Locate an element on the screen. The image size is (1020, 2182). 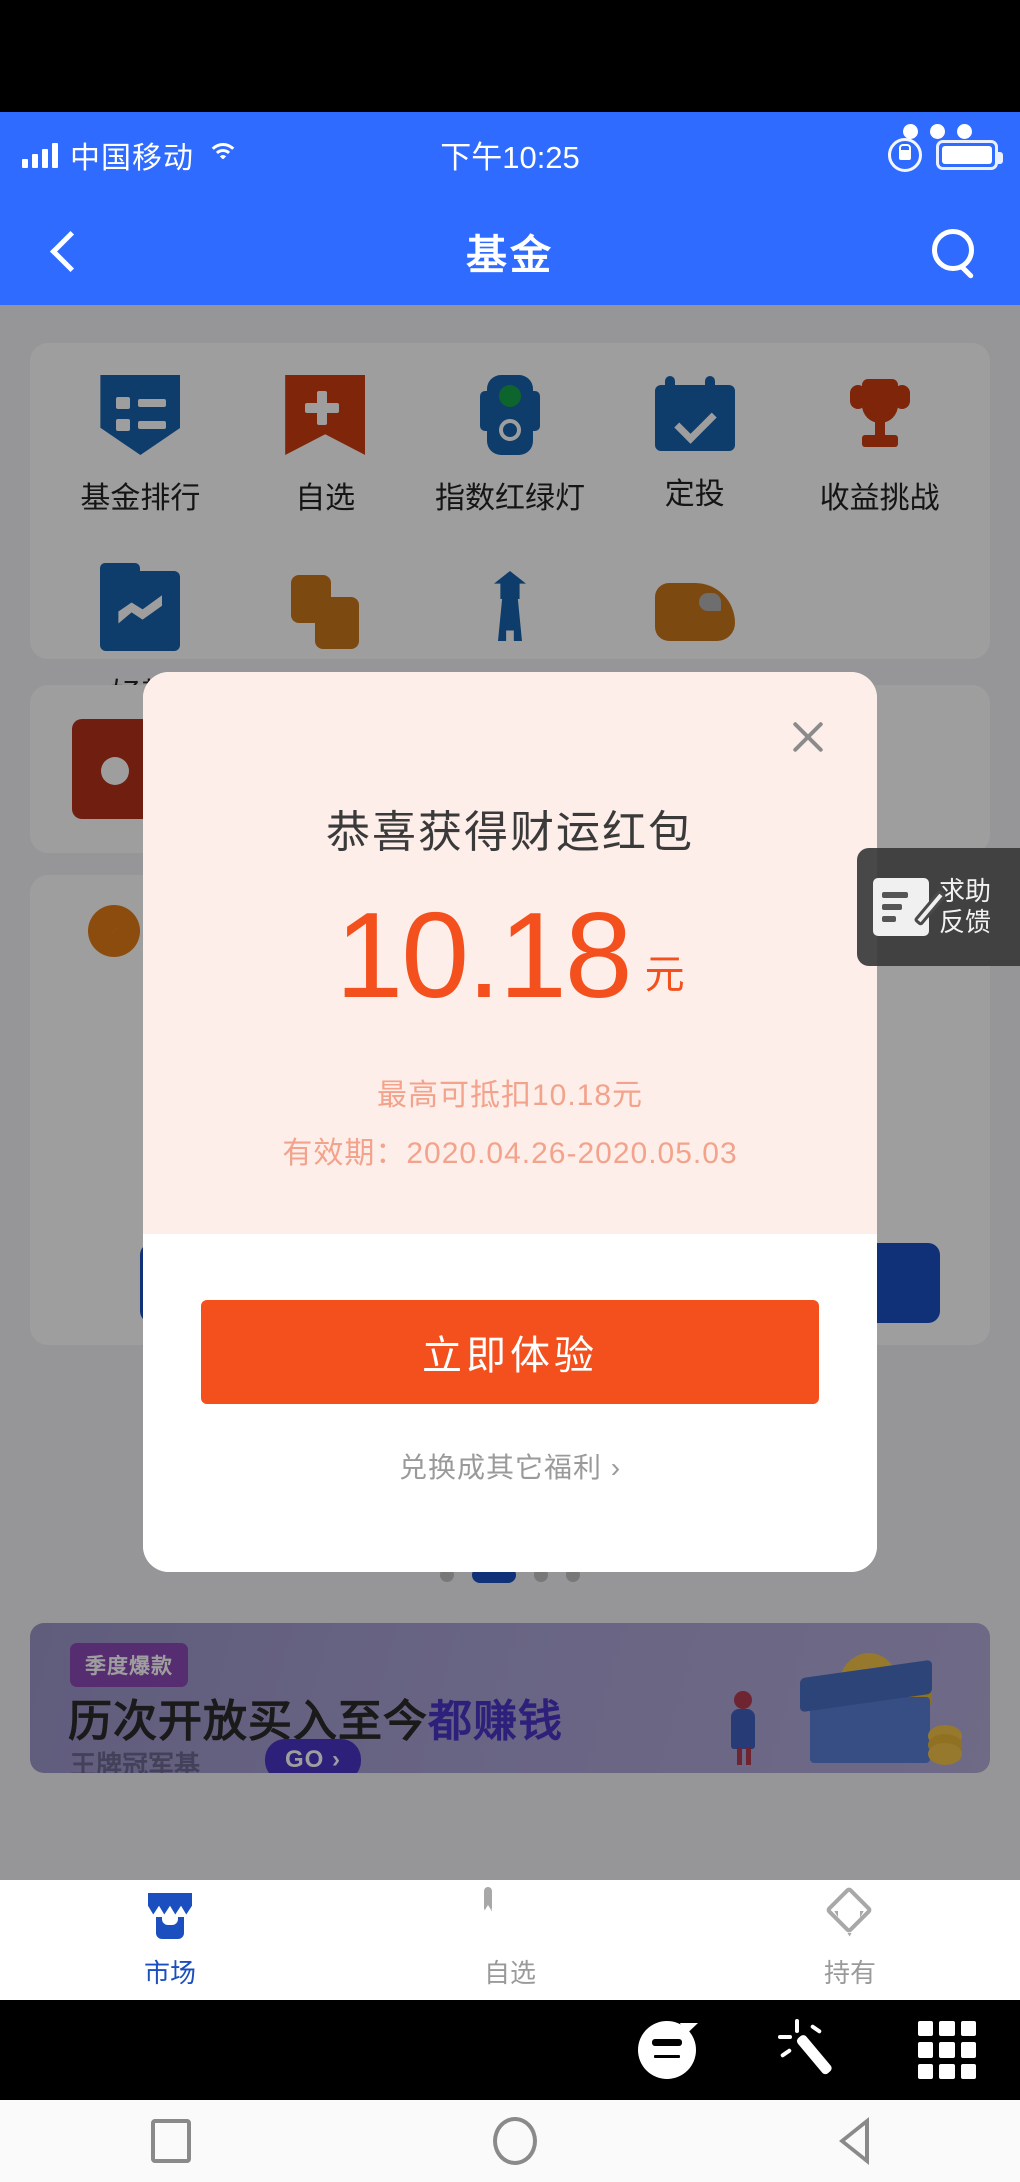
app-grid-icon is located at coordinates (947, 2050).